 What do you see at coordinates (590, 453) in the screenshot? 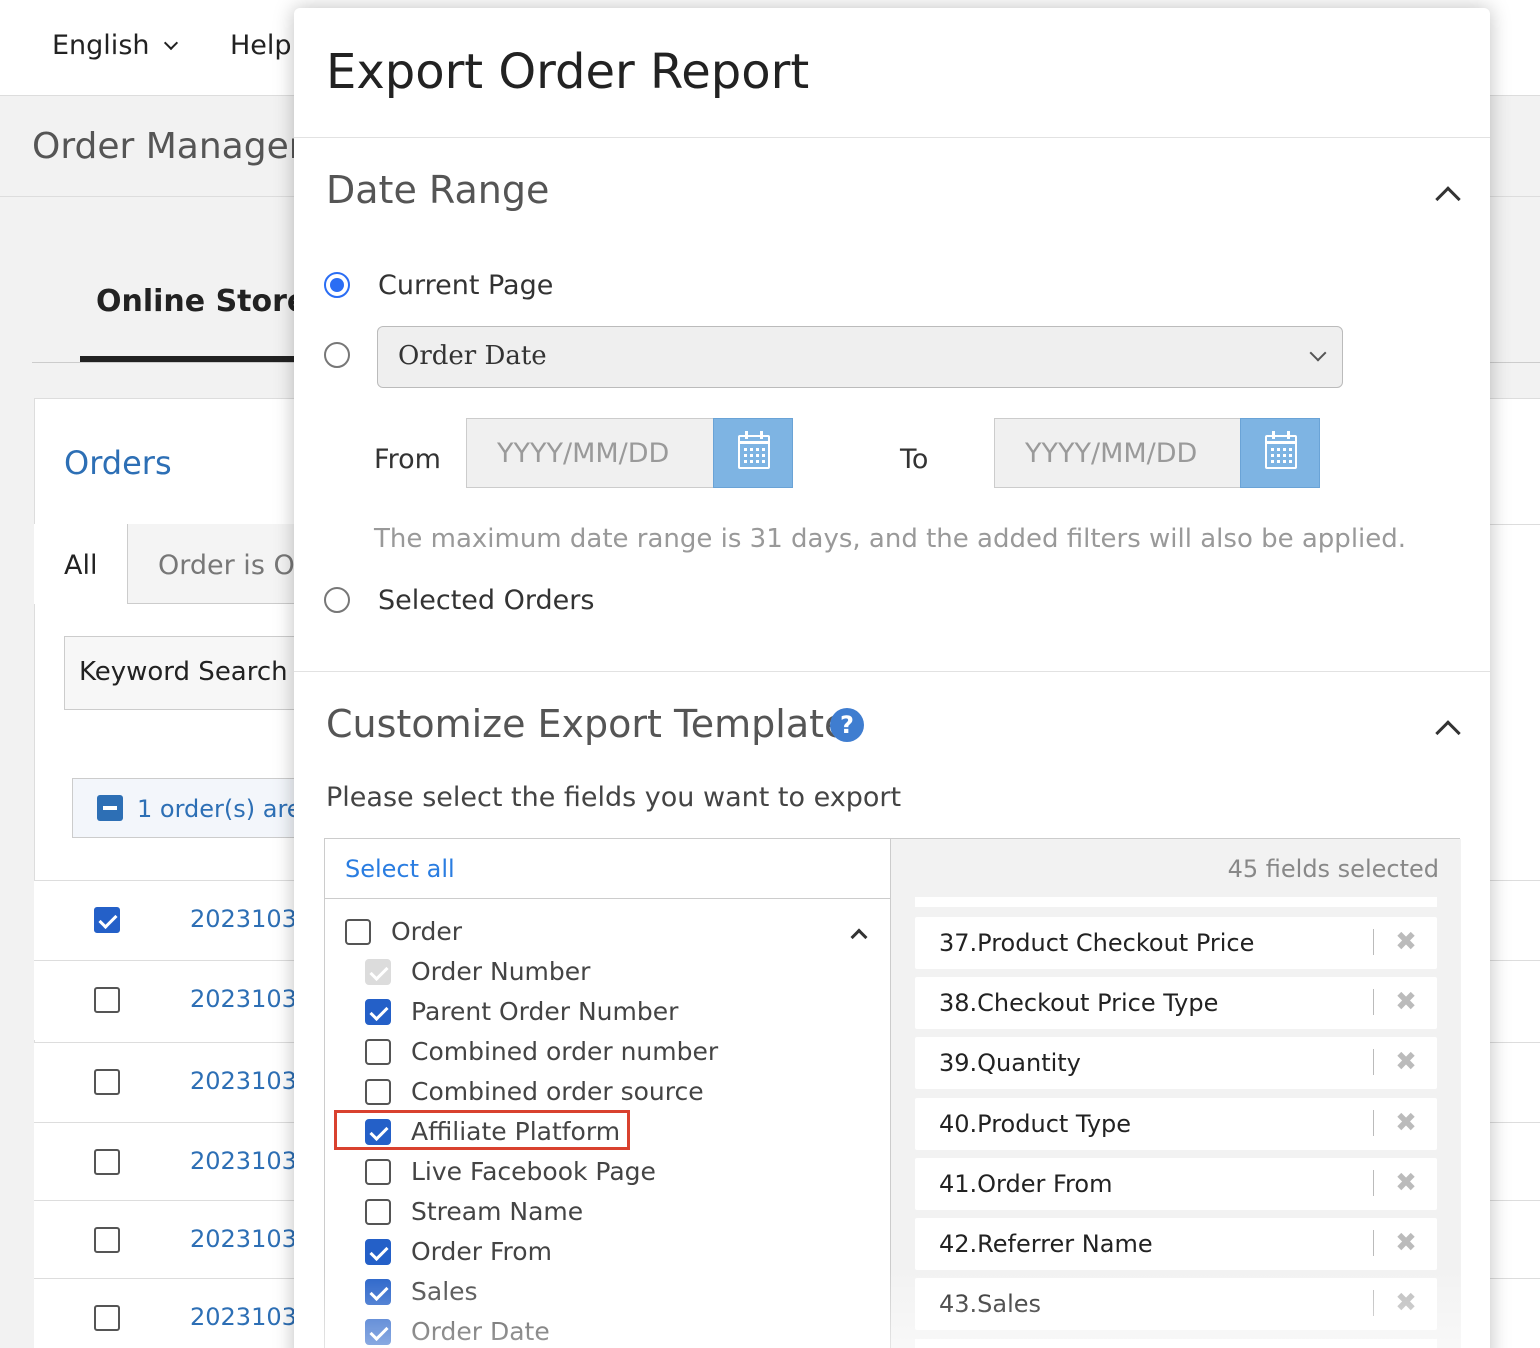
I see `from-date-input` at bounding box center [590, 453].